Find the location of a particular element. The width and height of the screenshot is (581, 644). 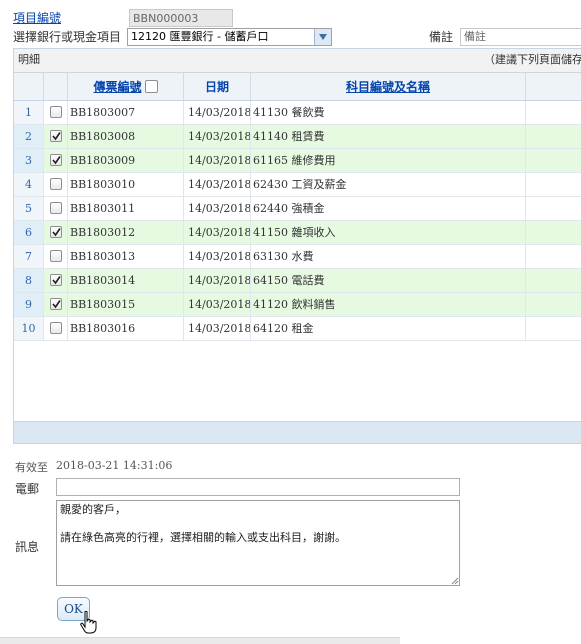

message-line-1: 親愛的客戶， is located at coordinates (93, 509).